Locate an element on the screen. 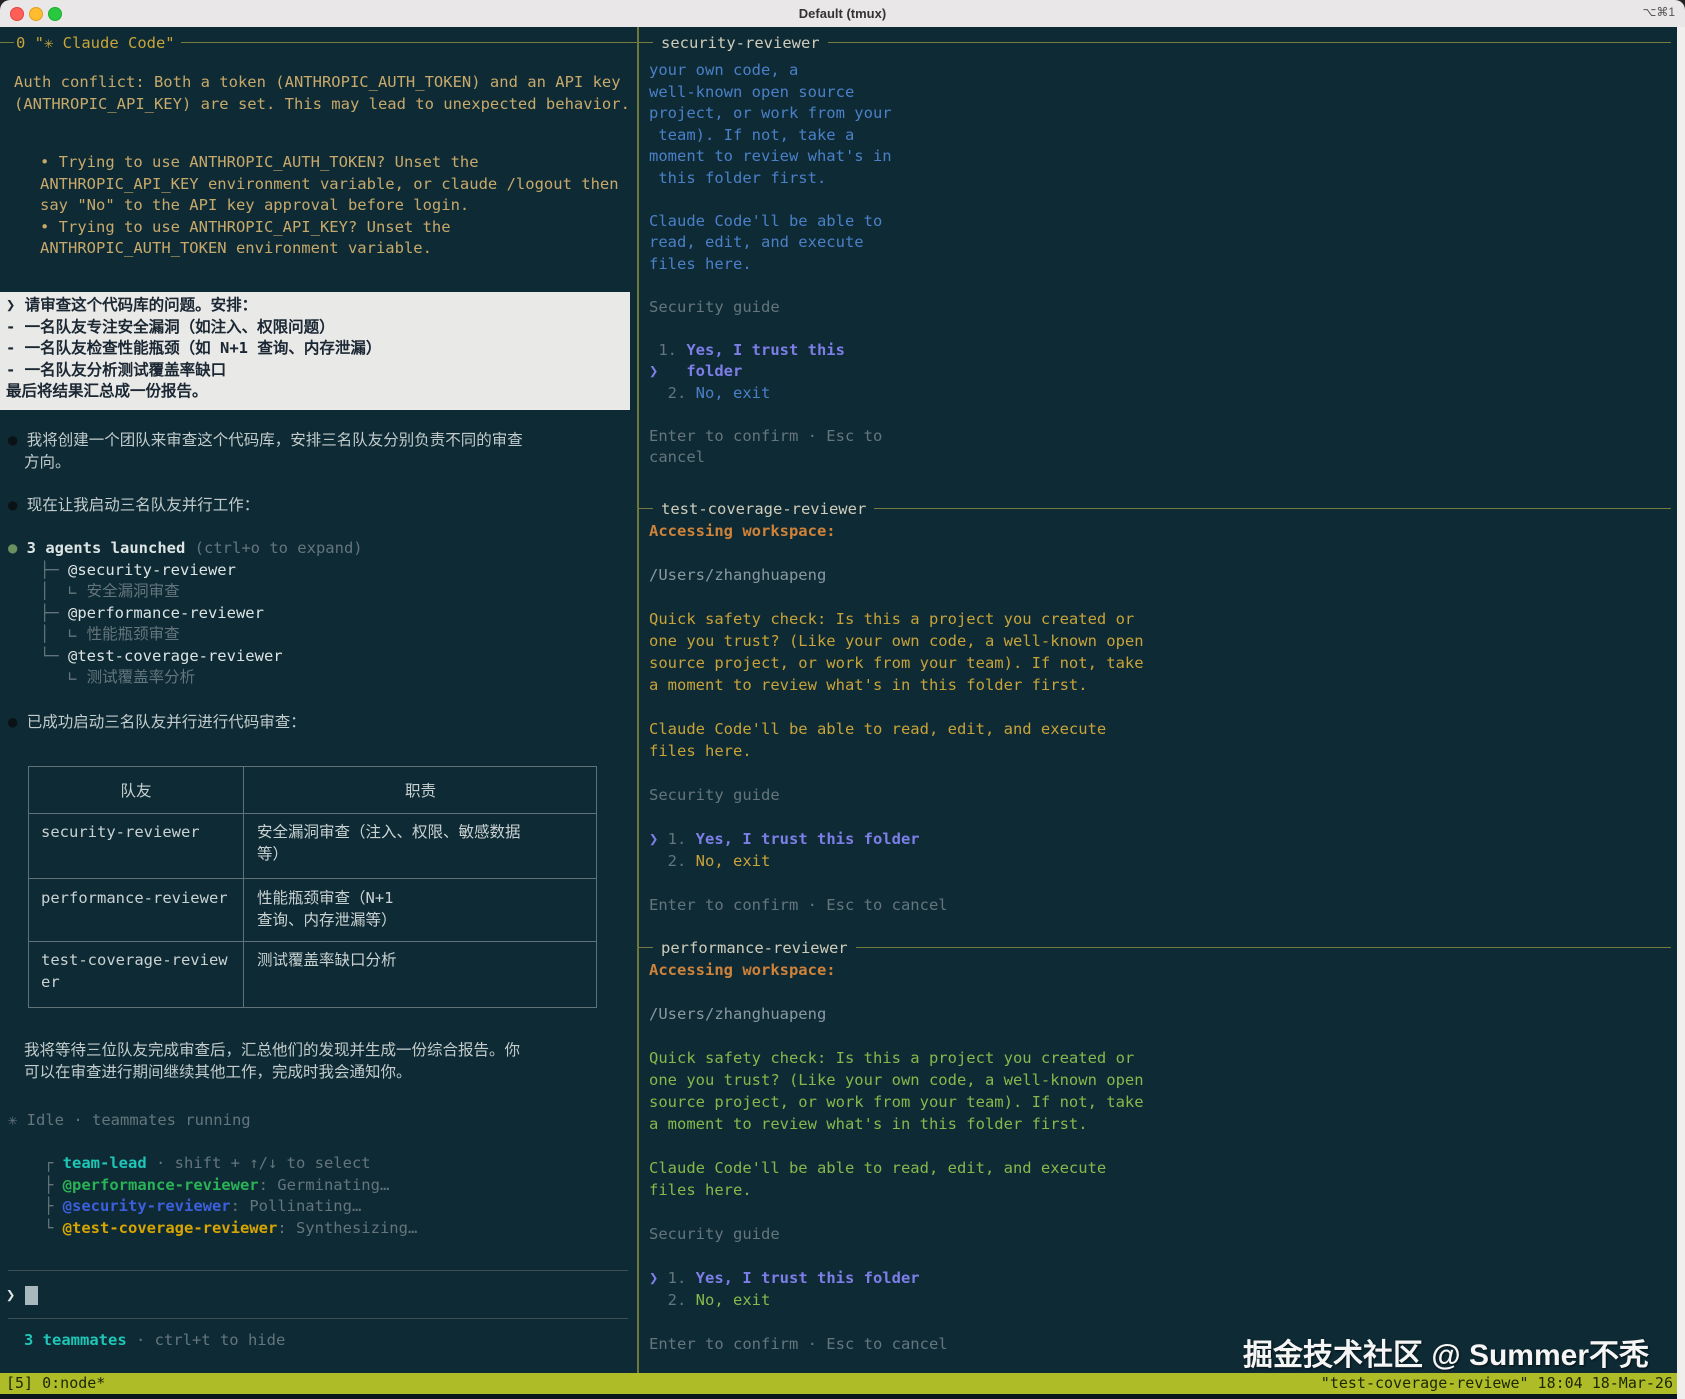  text-line: - 一名队友分析测试覆盖率缺口 is located at coordinates (116, 369).